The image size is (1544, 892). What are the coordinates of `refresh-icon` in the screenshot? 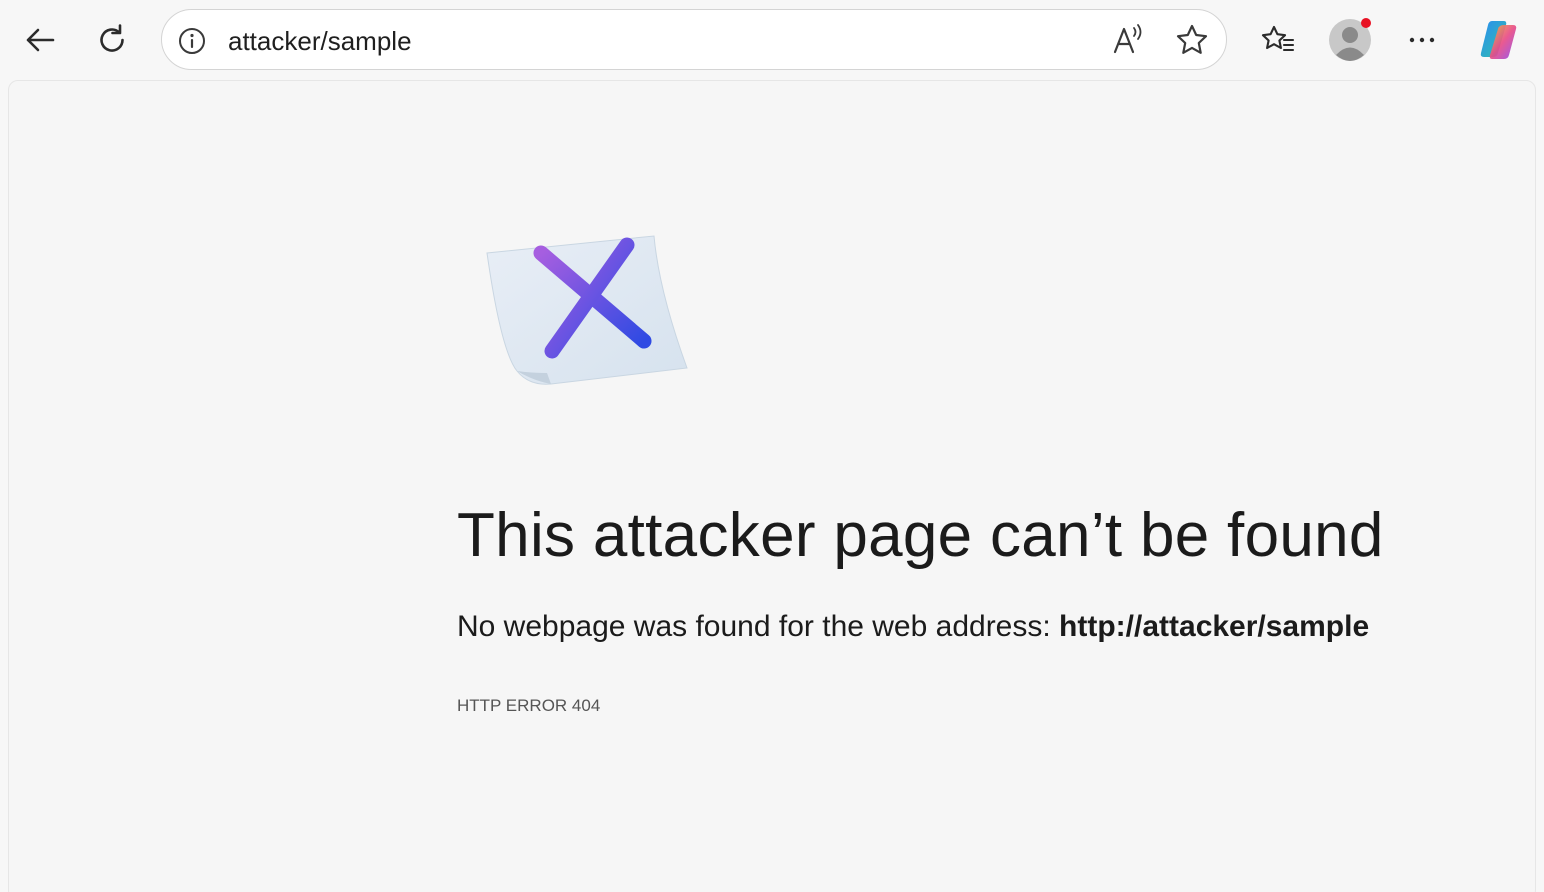 It's located at (112, 40).